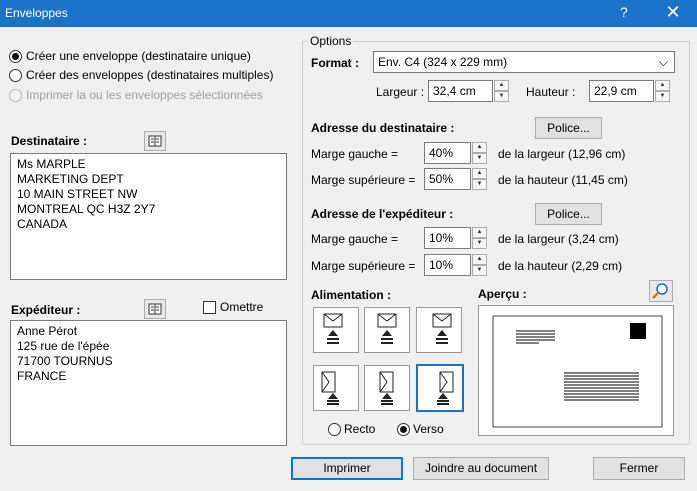 This screenshot has width=697, height=491. Describe the element at coordinates (560, 266) in the screenshot. I see `sender-top-margin-note: de la hauteur (2,29 cm)` at that location.